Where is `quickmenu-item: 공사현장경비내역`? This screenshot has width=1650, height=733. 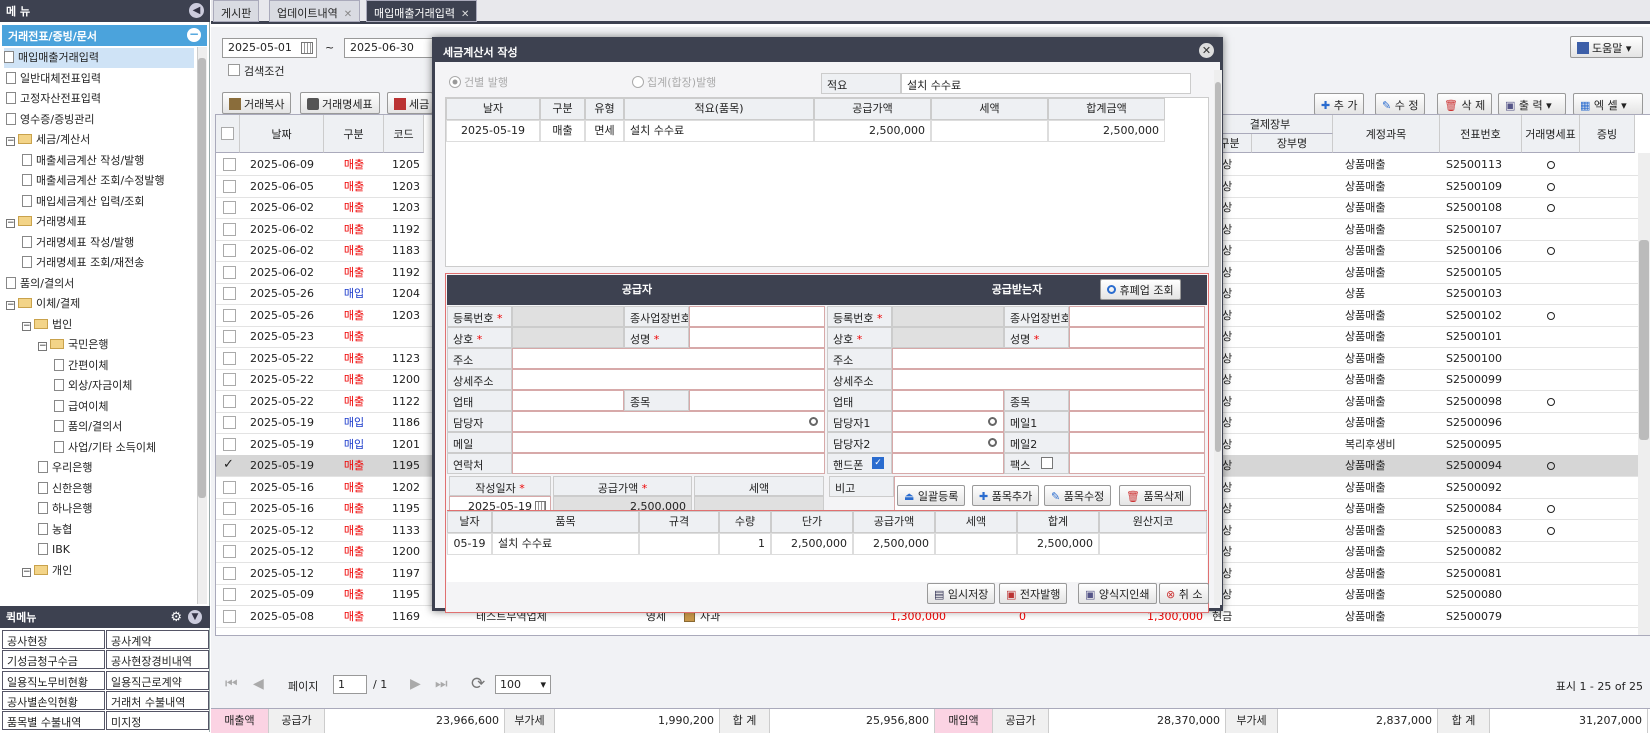
quickmenu-item: 공사현장경비내역 is located at coordinates (157, 660).